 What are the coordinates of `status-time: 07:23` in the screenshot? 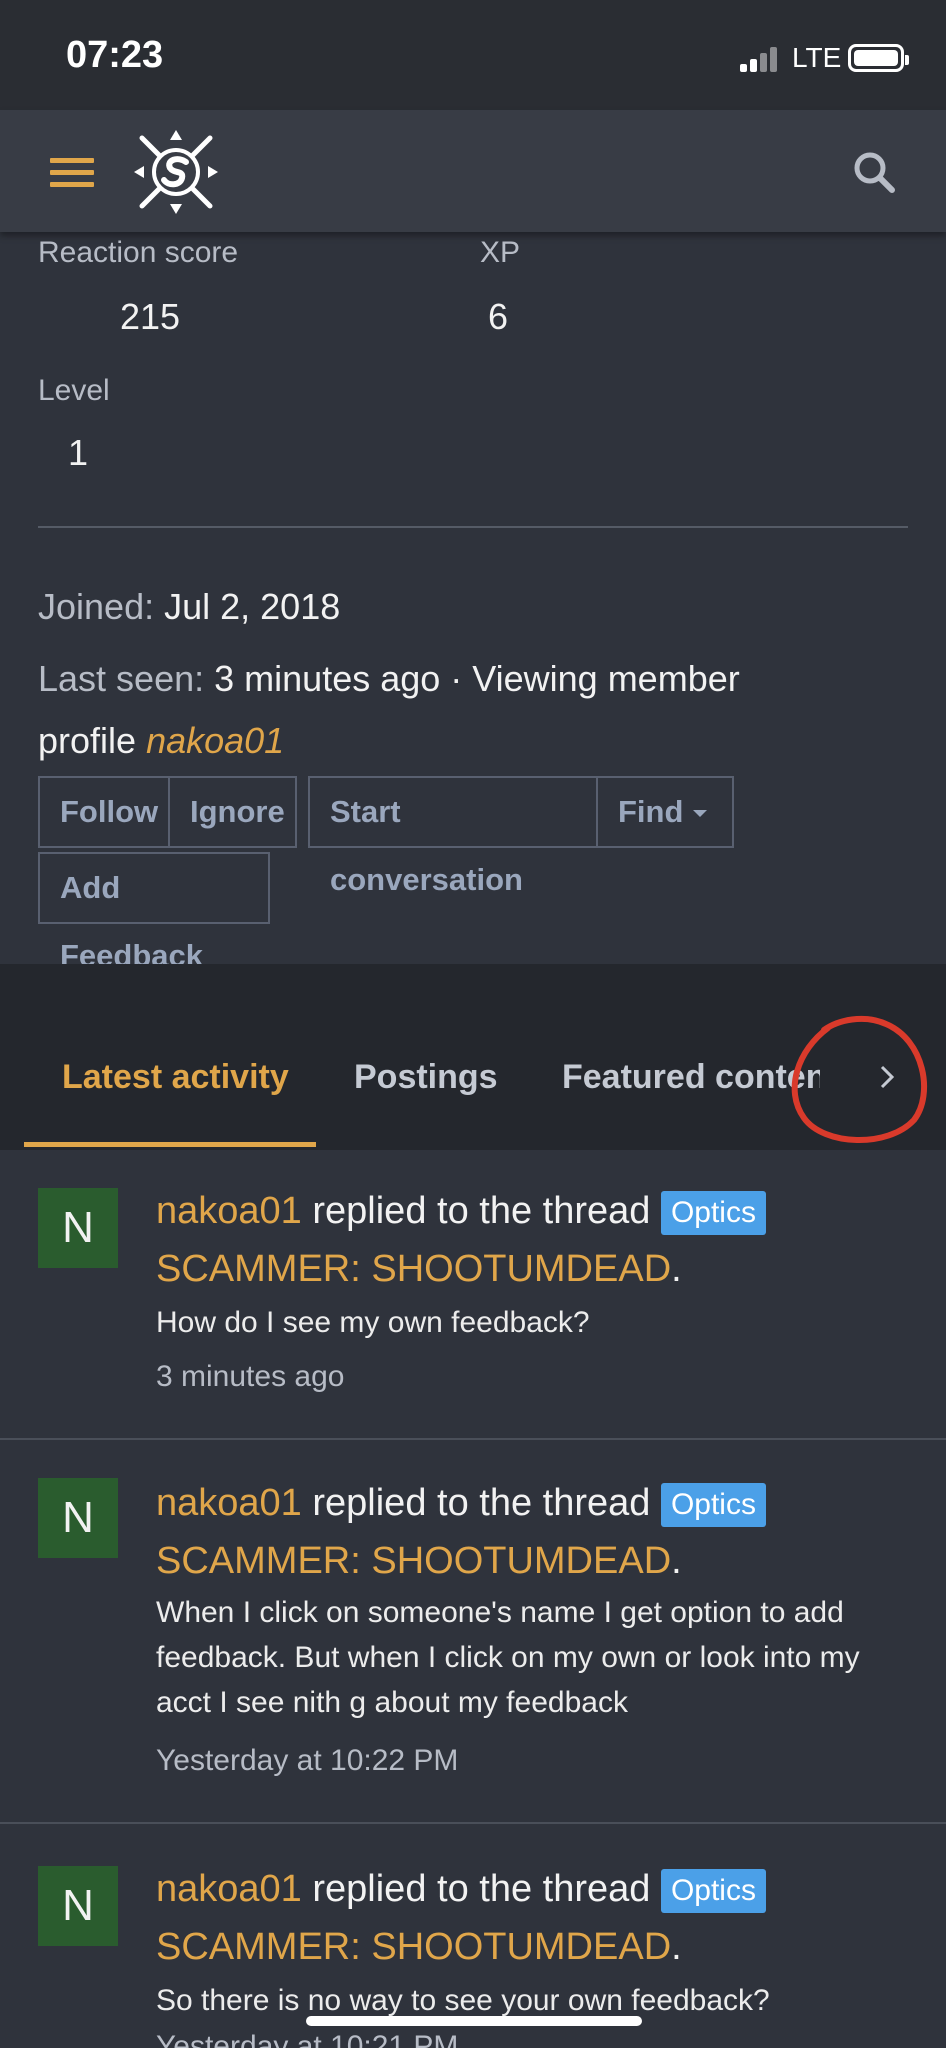 It's located at (115, 55).